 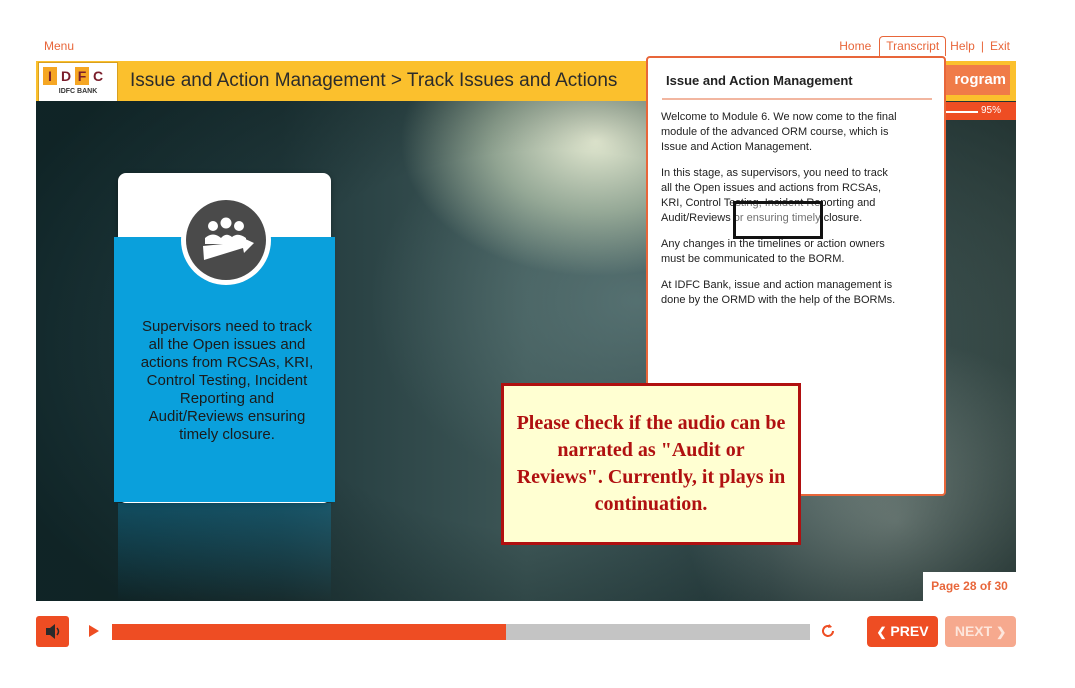 What do you see at coordinates (913, 46) in the screenshot?
I see `transcript-tab: Transcript` at bounding box center [913, 46].